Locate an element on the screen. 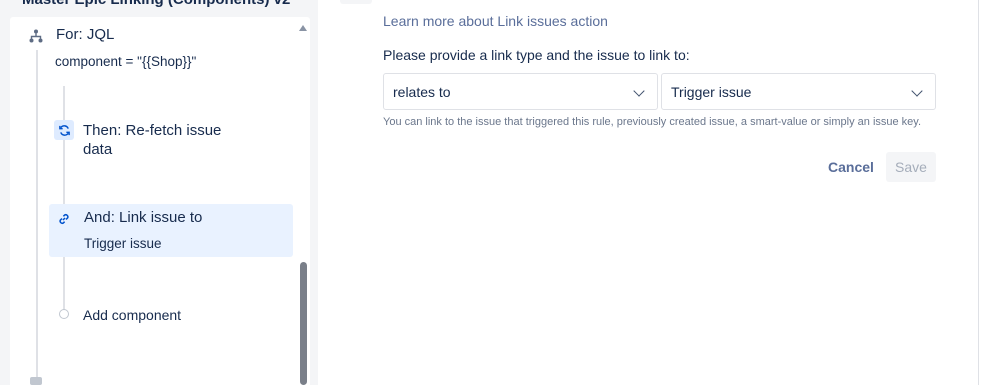 This screenshot has width=999, height=385. refresh-icon is located at coordinates (64, 130).